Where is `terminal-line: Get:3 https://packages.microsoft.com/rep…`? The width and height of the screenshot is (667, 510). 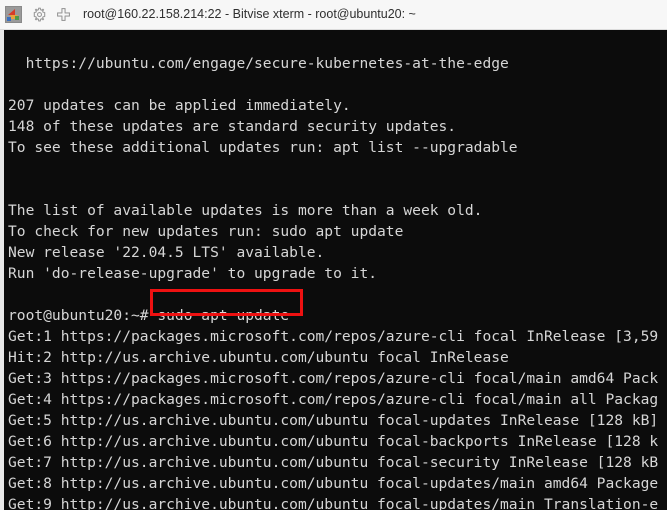 terminal-line: Get:3 https://packages.microsoft.com/rep… is located at coordinates (333, 378).